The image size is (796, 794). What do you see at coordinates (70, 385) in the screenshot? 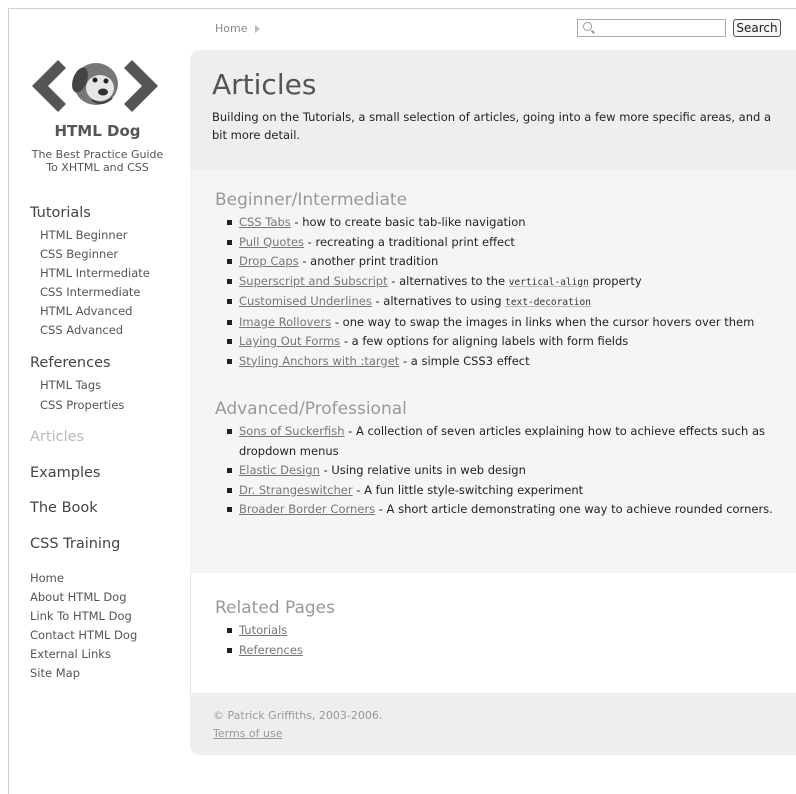
I see `nav-html-tags: HTML Tags` at bounding box center [70, 385].